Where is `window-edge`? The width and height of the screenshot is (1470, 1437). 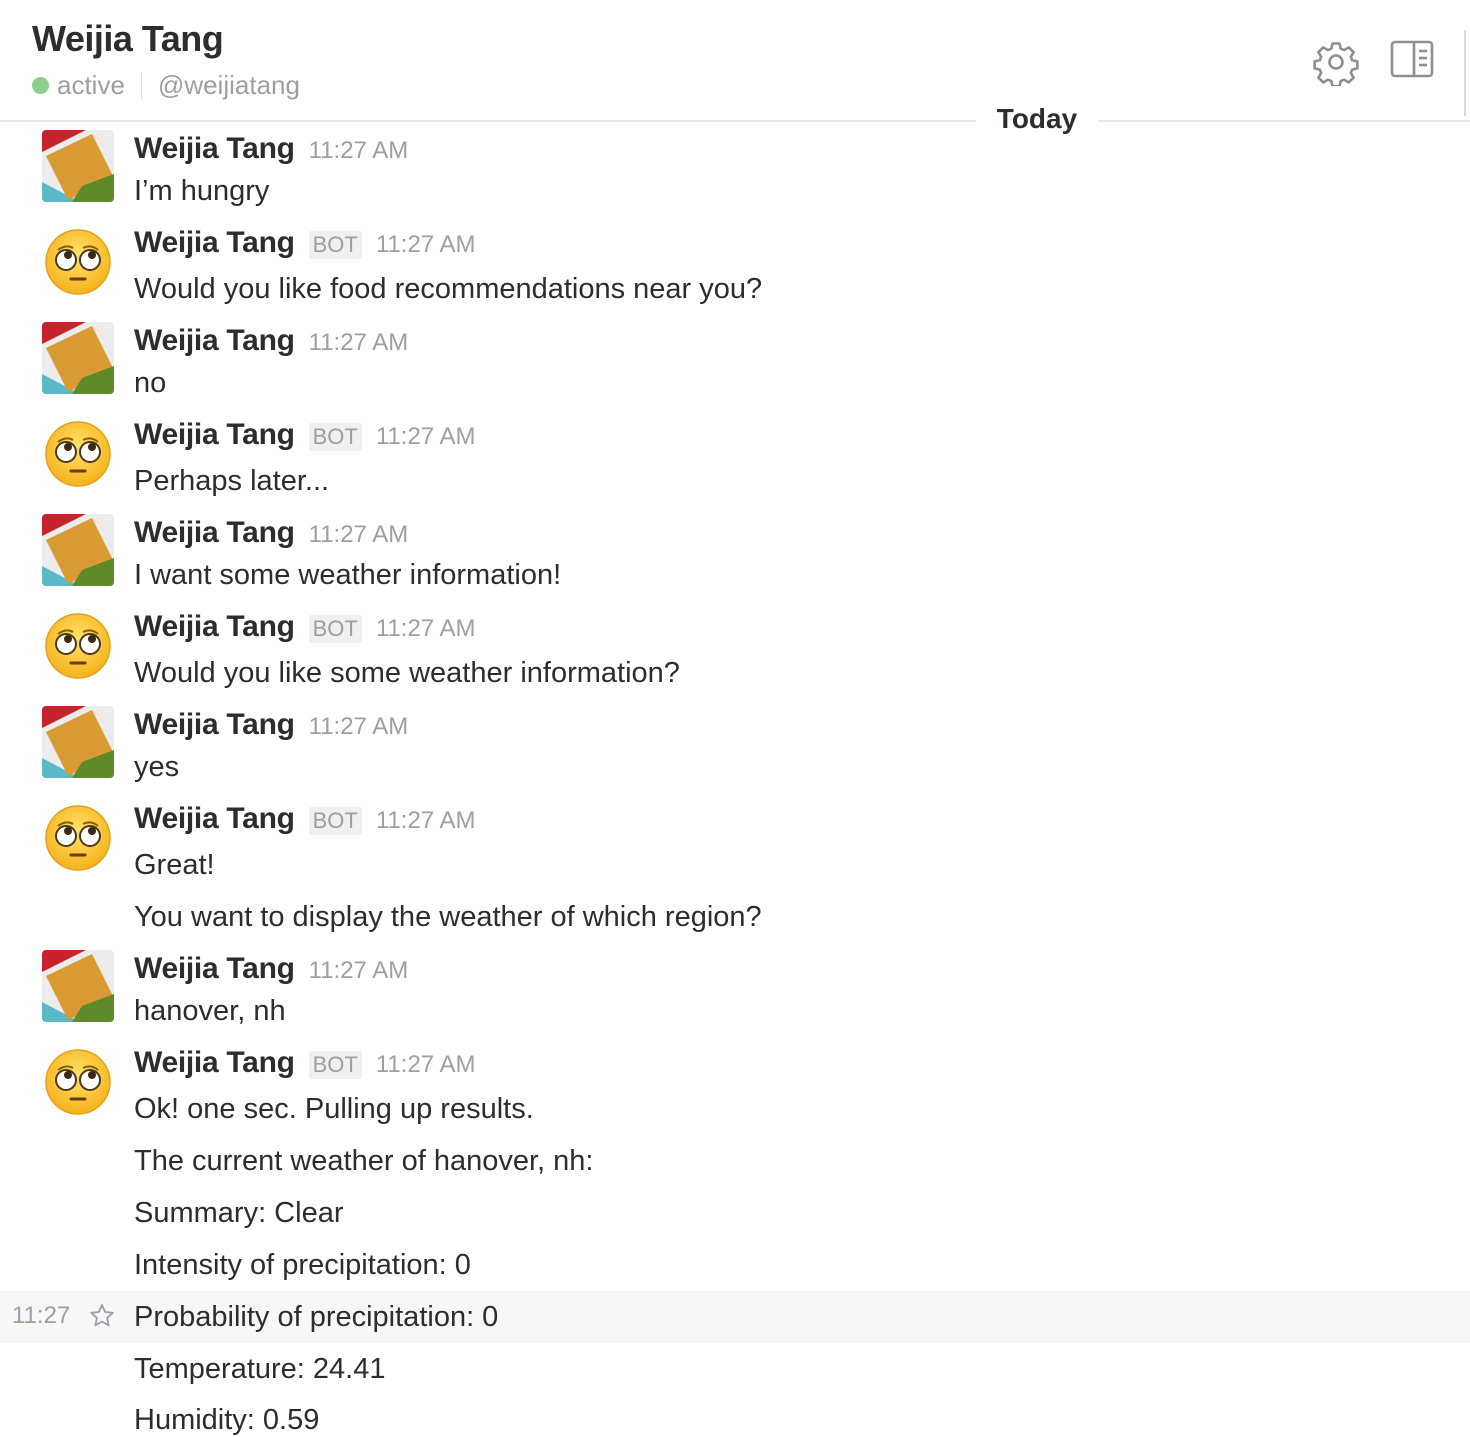
window-edge is located at coordinates (1465, 73).